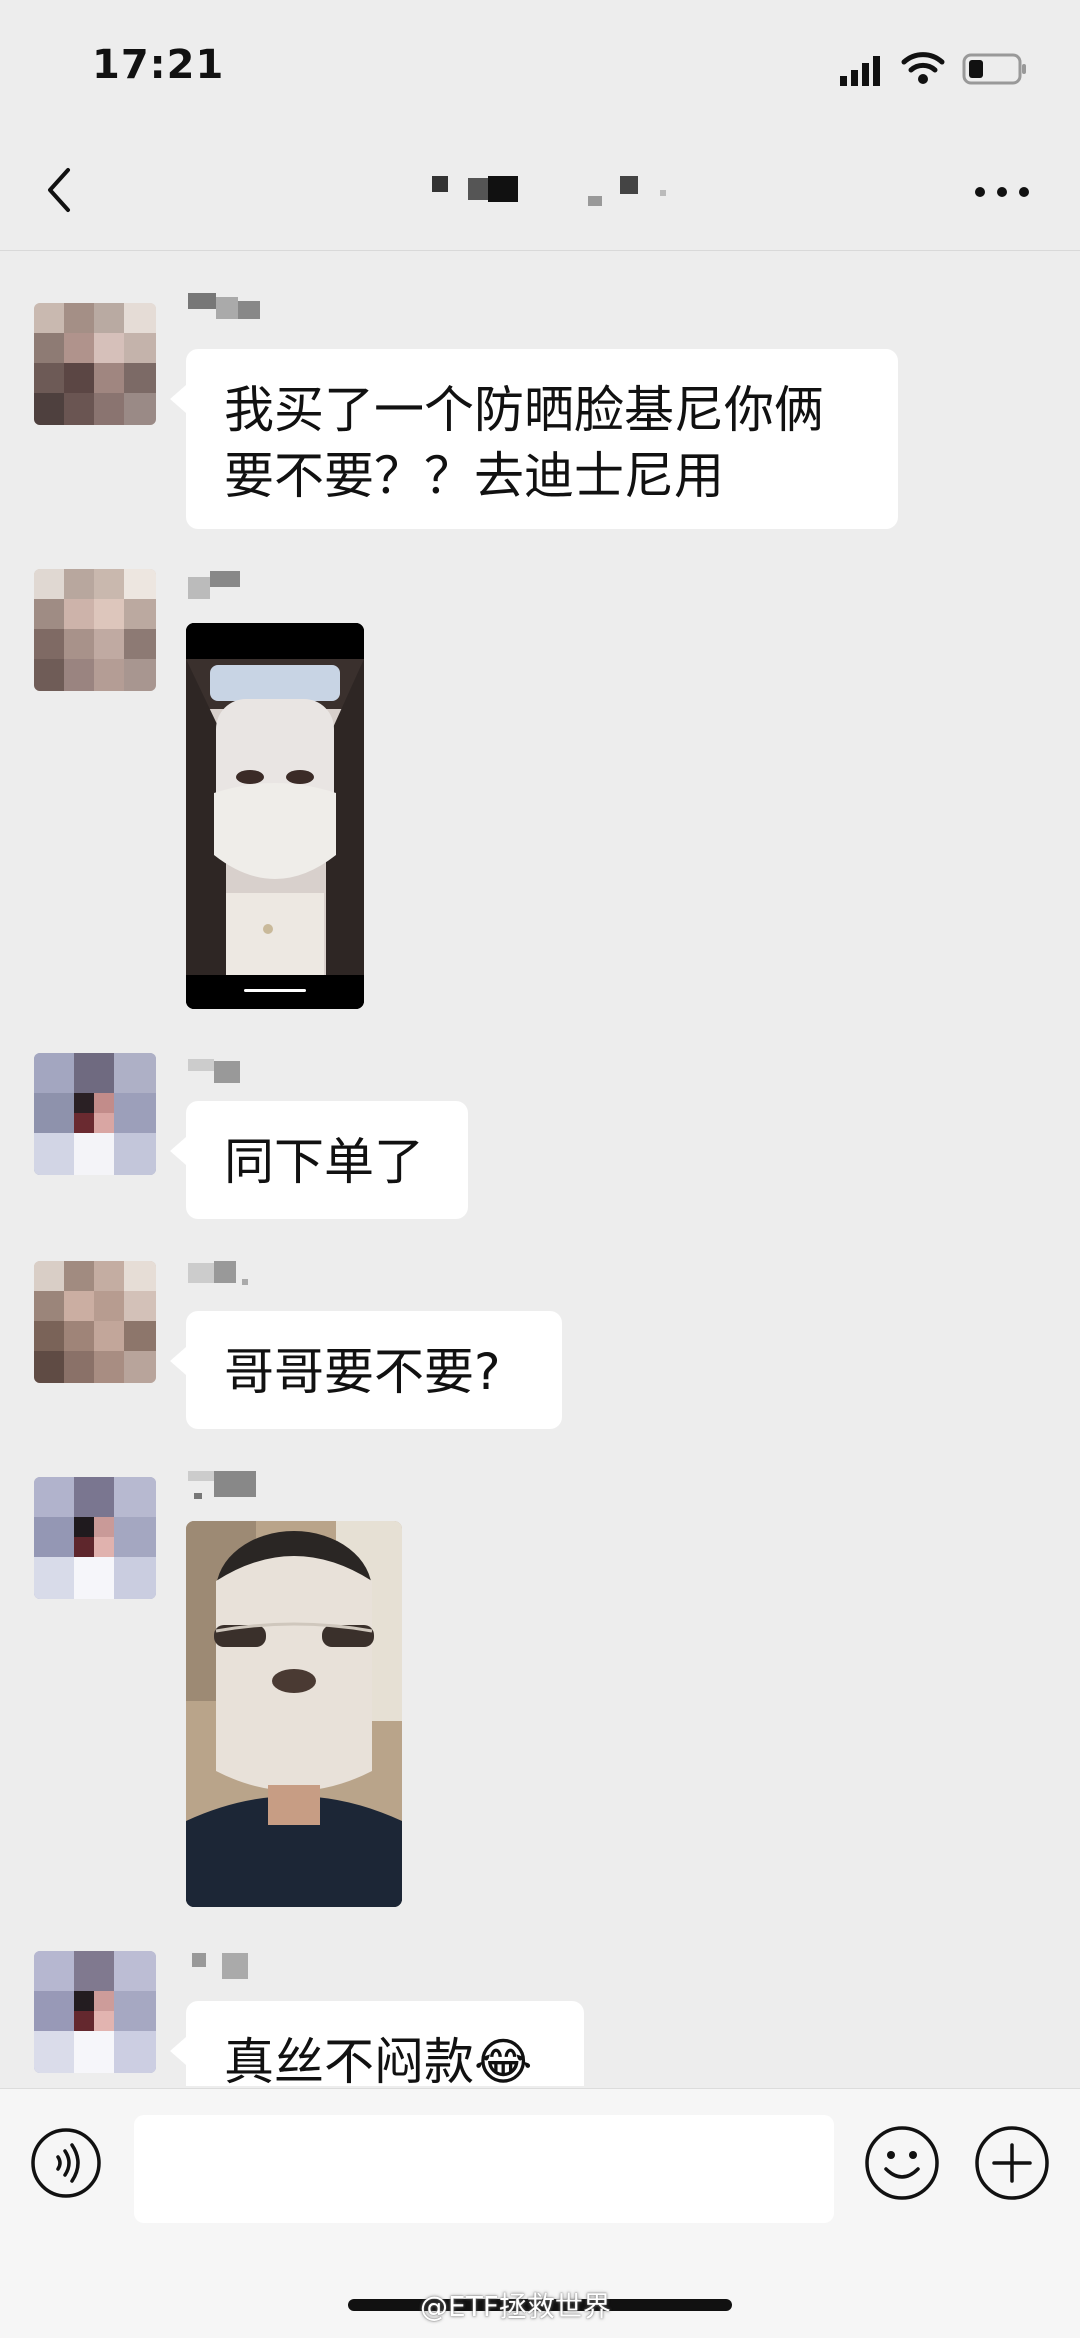  Describe the element at coordinates (377, 2043) in the screenshot. I see `message-bubble: 真丝不闷款😂` at that location.